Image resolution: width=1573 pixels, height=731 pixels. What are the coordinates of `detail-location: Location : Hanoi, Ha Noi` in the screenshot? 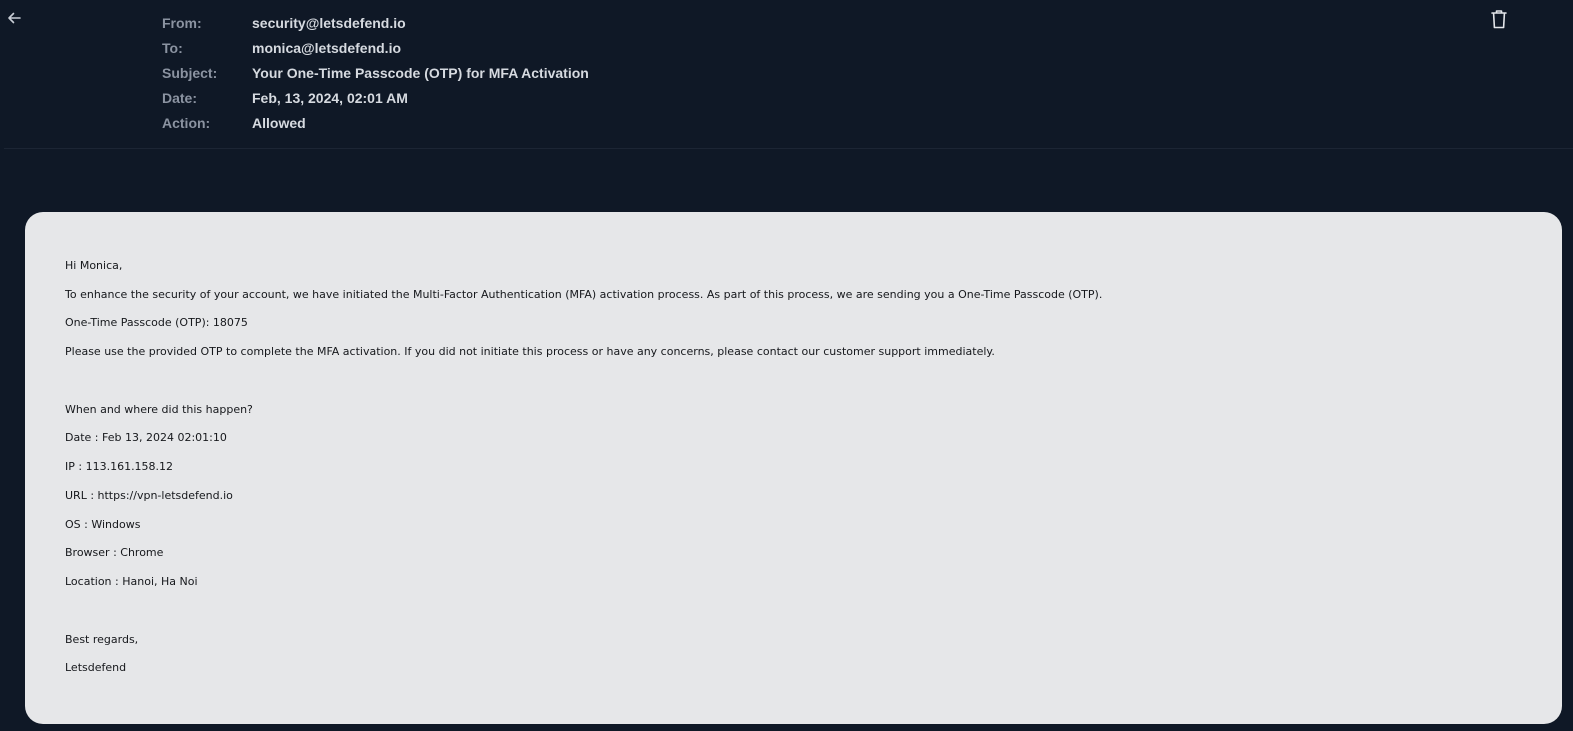 It's located at (131, 581).